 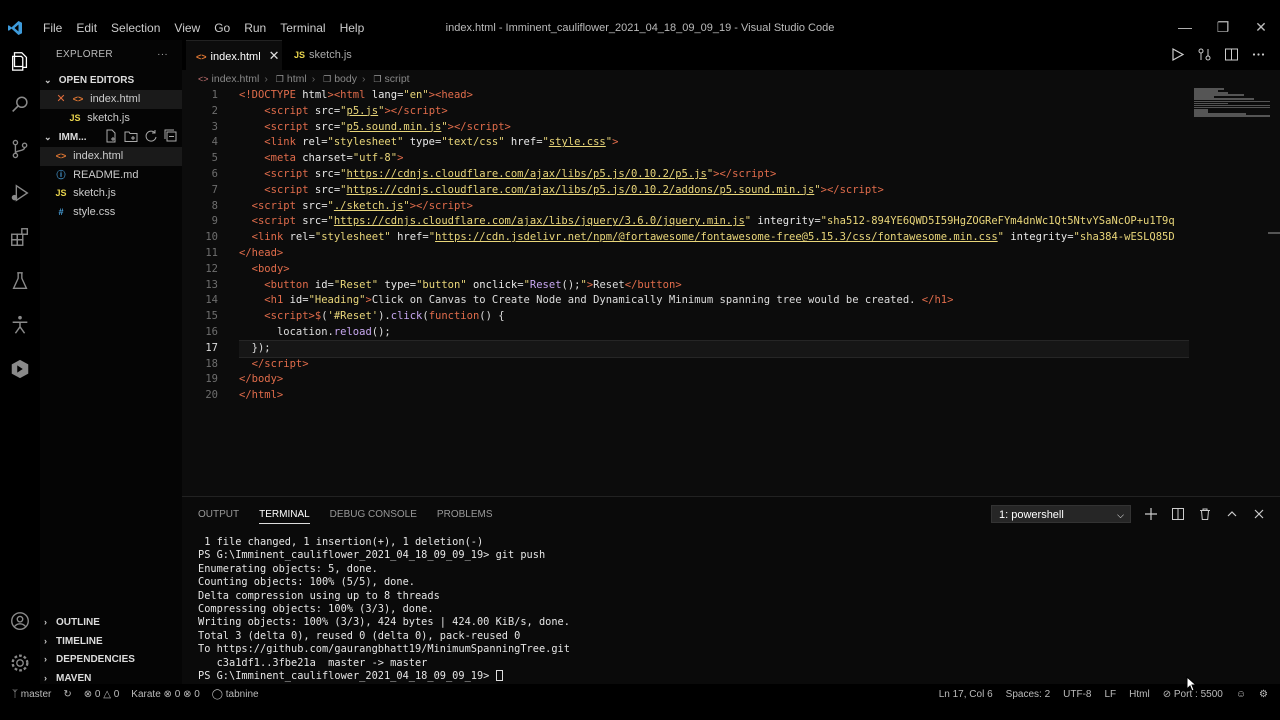 What do you see at coordinates (20, 193) in the screenshot?
I see `run-debug-icon` at bounding box center [20, 193].